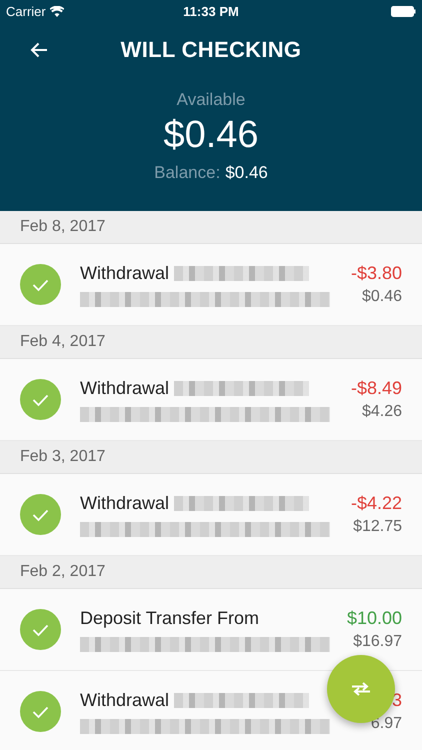 The width and height of the screenshot is (422, 750). Describe the element at coordinates (246, 173) in the screenshot. I see `balance-amount: $0.46` at that location.